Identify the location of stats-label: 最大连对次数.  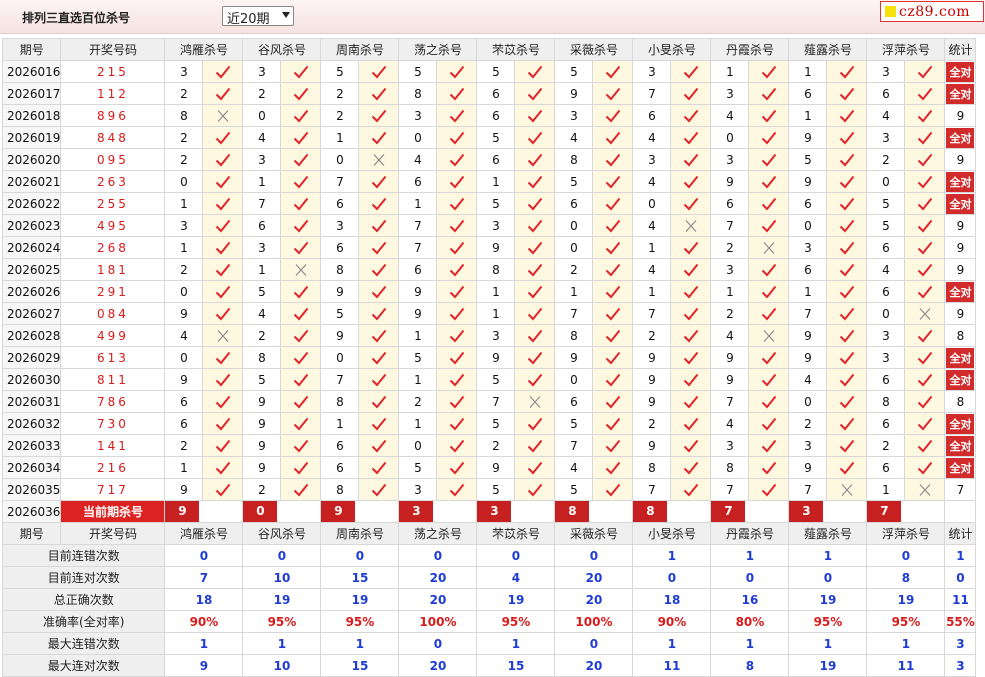
(83, 665).